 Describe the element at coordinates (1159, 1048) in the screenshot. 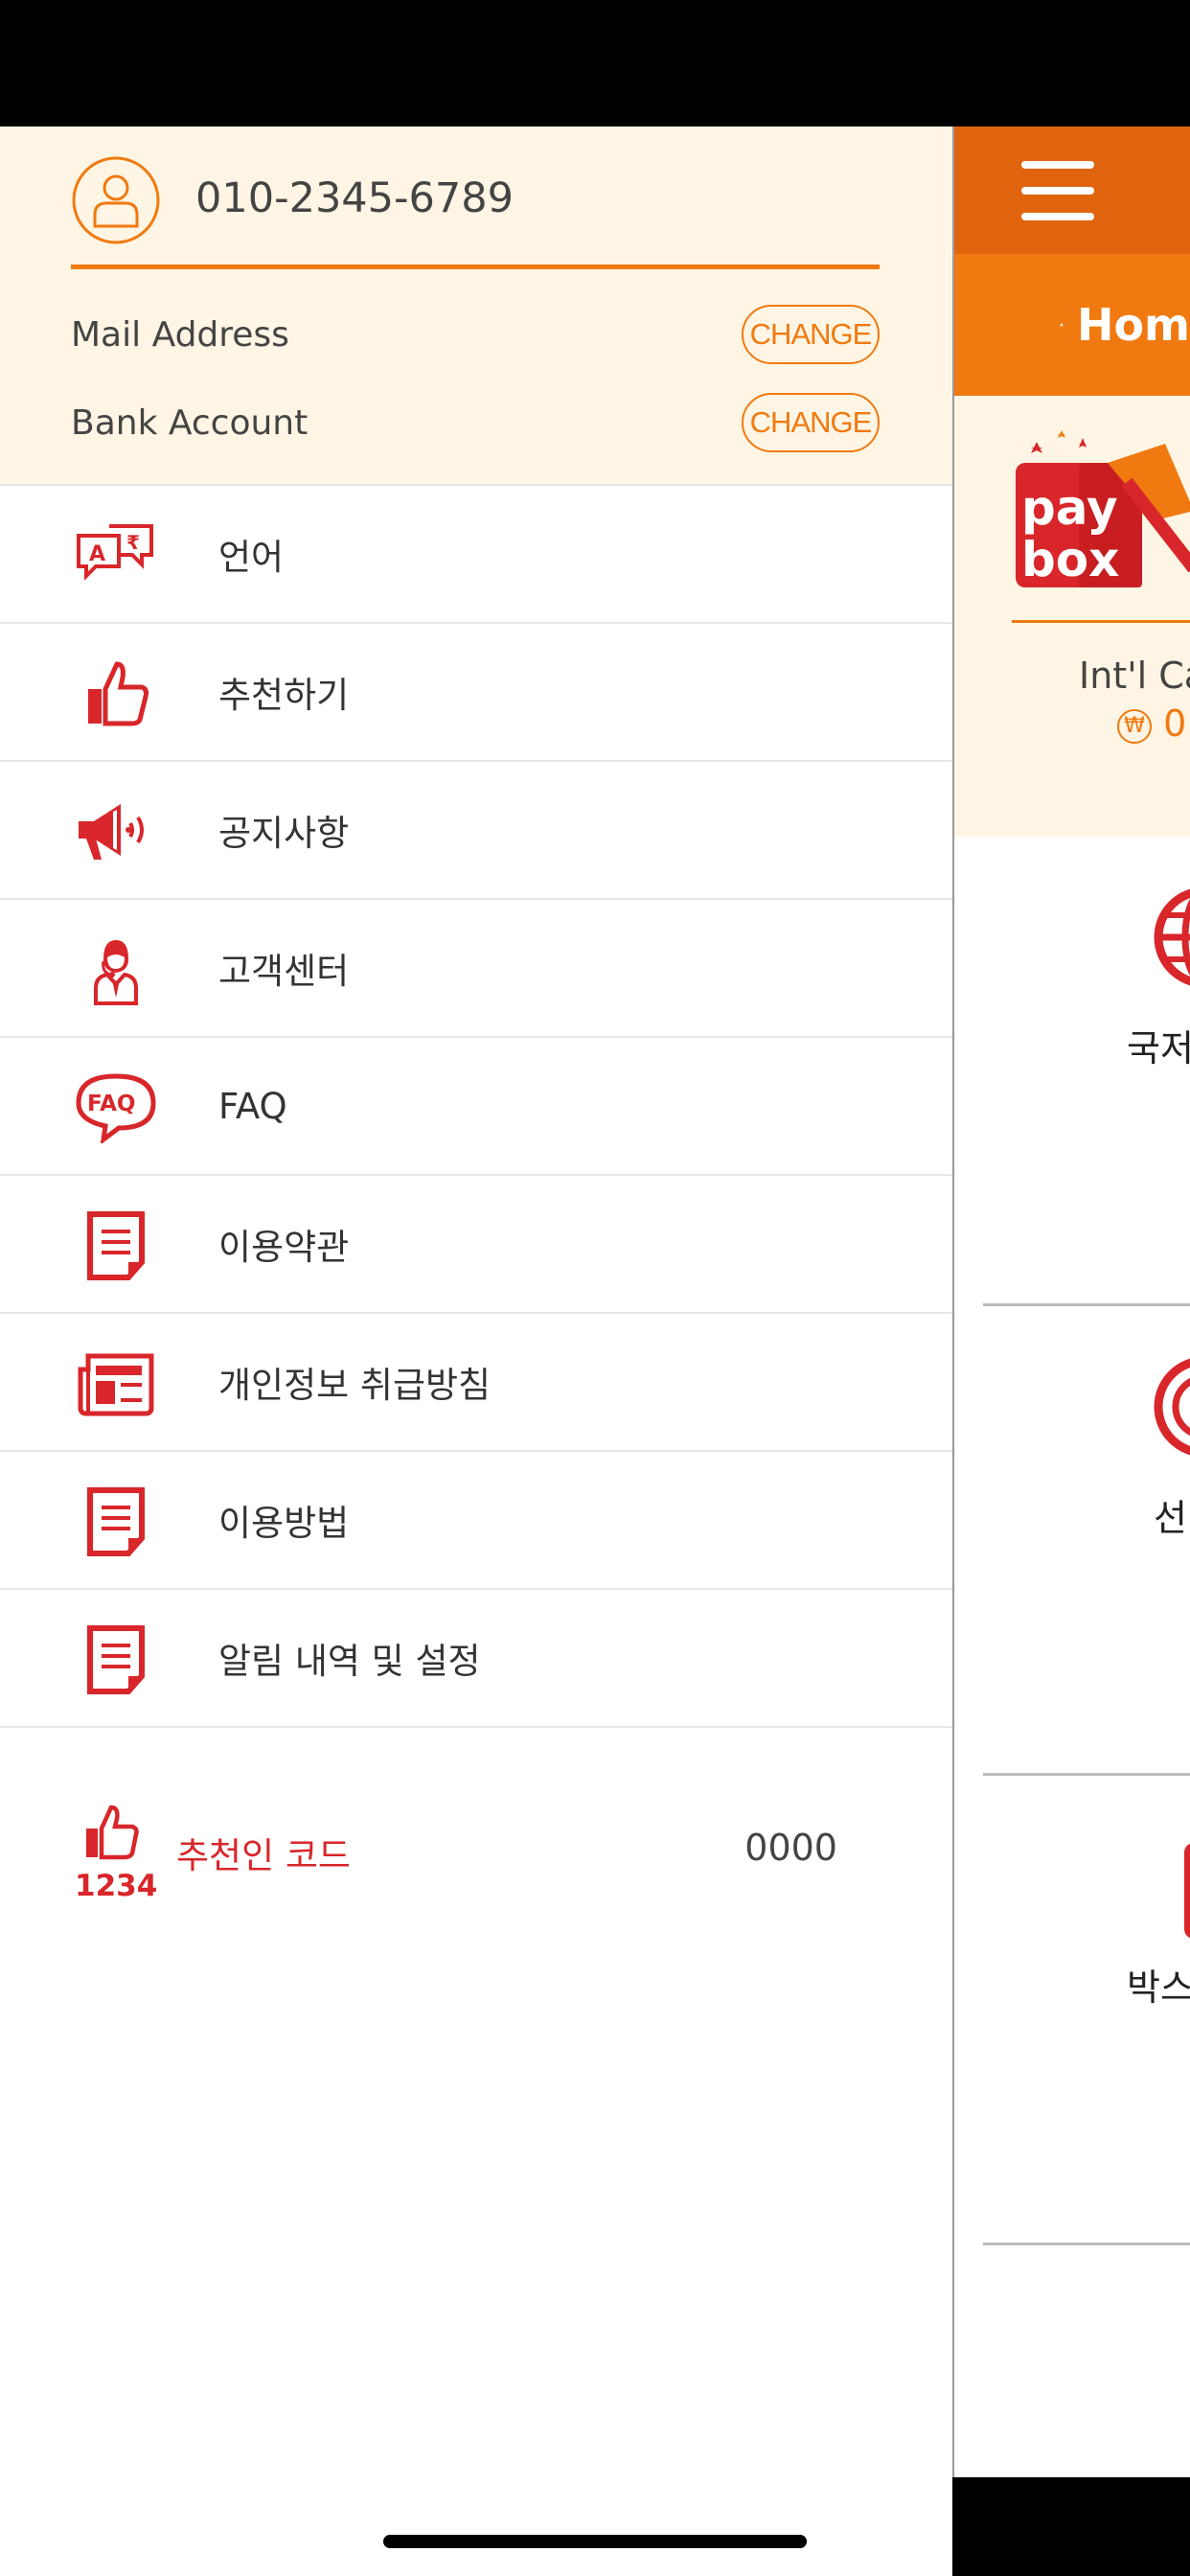

I see `tile-label: 국저` at that location.